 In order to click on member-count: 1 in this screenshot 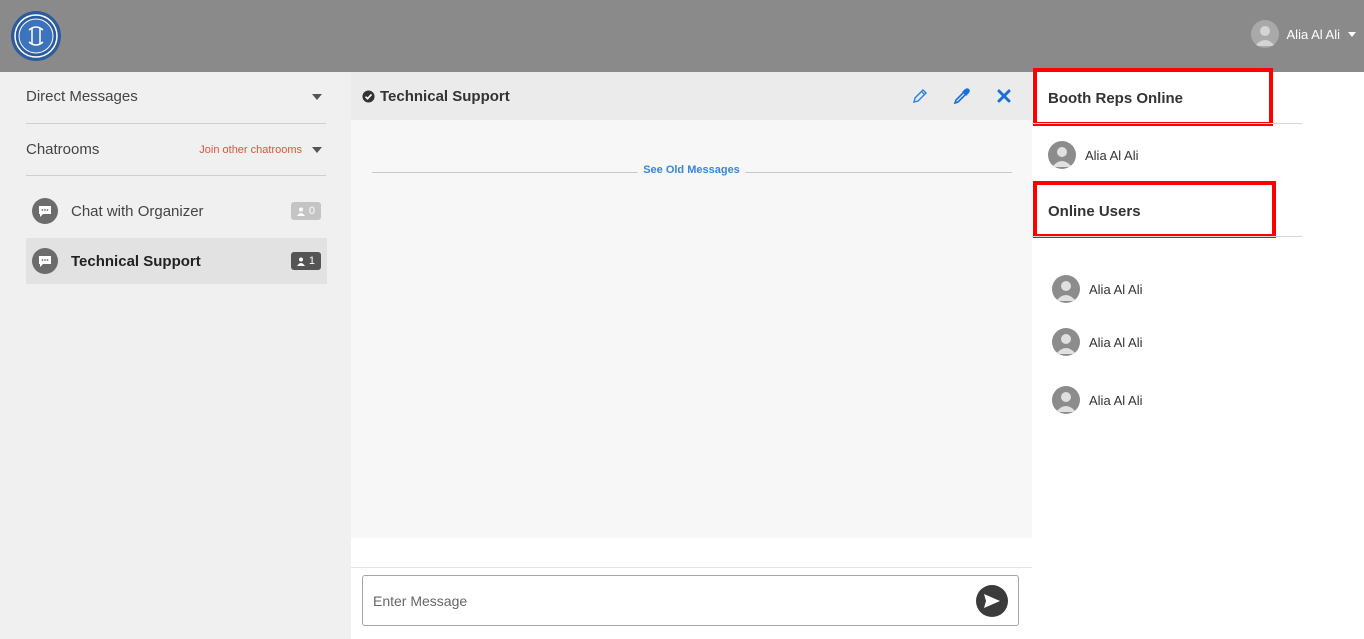, I will do `click(311, 261)`.